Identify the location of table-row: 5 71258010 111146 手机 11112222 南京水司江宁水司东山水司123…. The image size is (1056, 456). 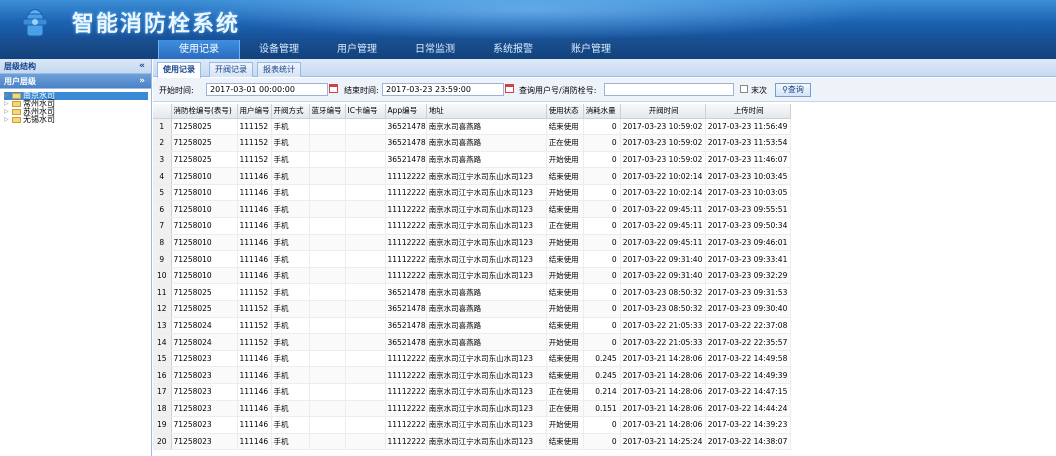
(472, 193).